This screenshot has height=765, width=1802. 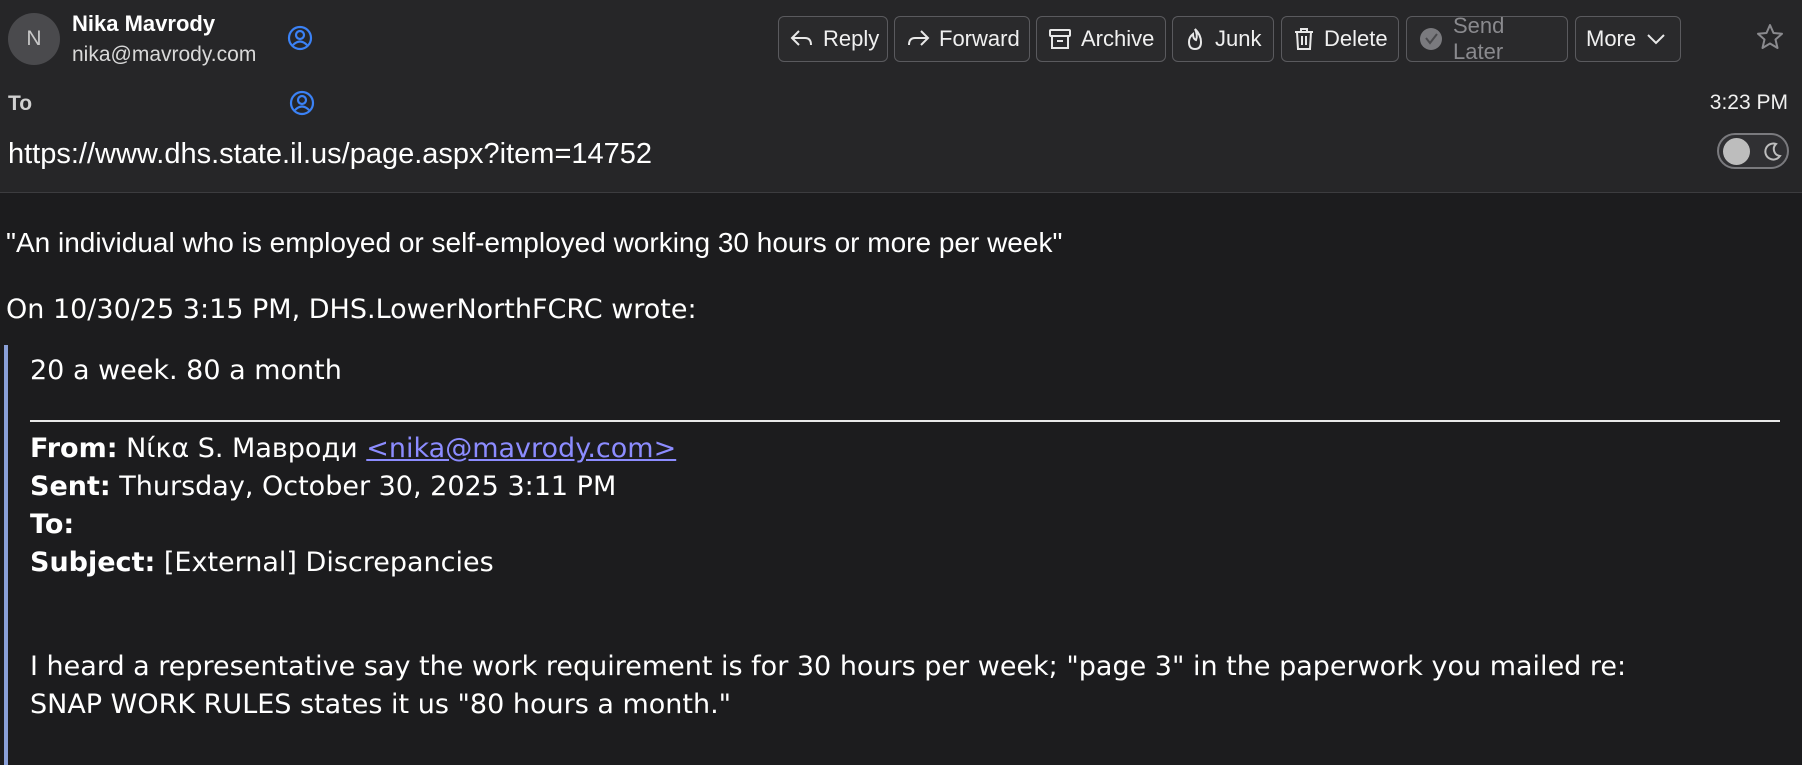 What do you see at coordinates (1431, 39) in the screenshot?
I see `send-later-icon` at bounding box center [1431, 39].